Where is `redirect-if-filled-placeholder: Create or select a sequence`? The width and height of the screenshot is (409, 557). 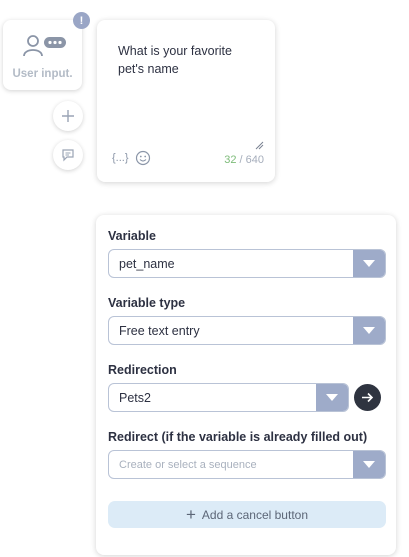
redirect-if-filled-placeholder: Create or select a sequence is located at coordinates (188, 465).